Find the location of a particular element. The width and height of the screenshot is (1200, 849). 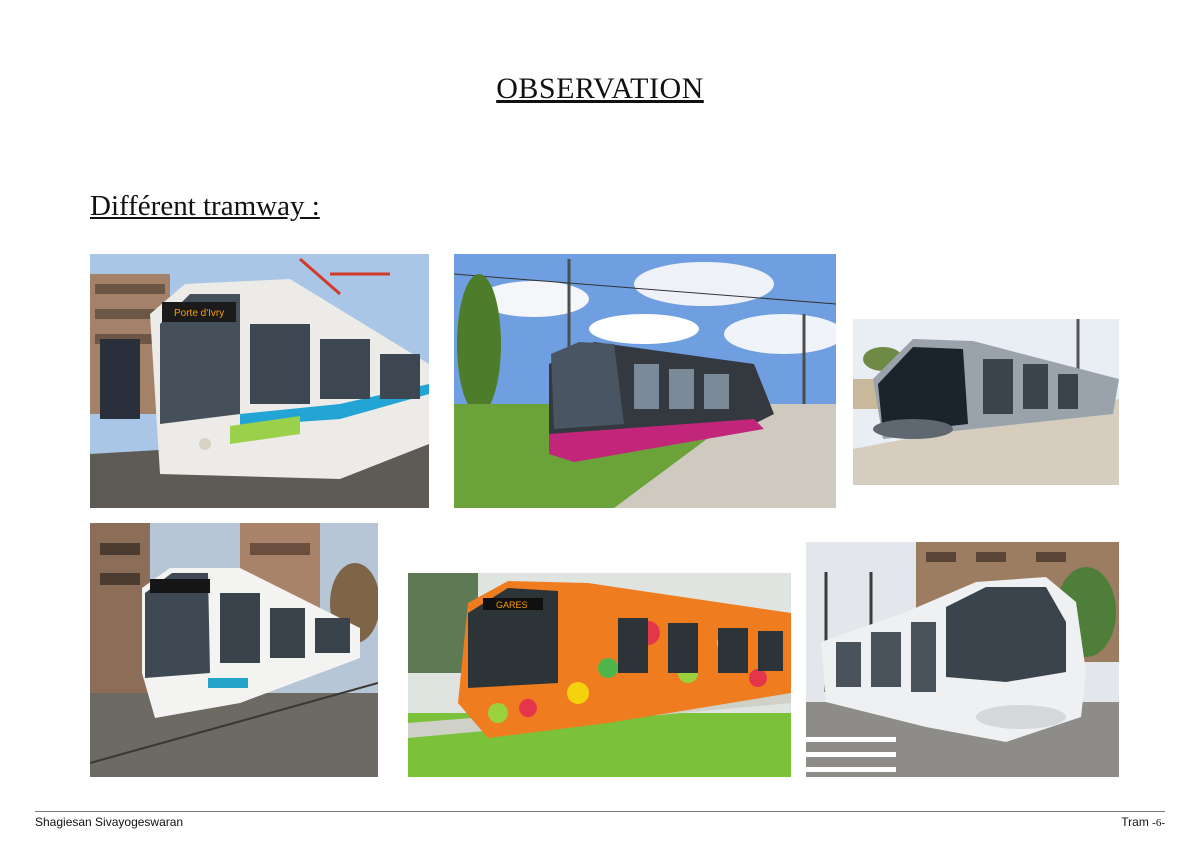

tram-photo-pink-tram is located at coordinates (645, 381).